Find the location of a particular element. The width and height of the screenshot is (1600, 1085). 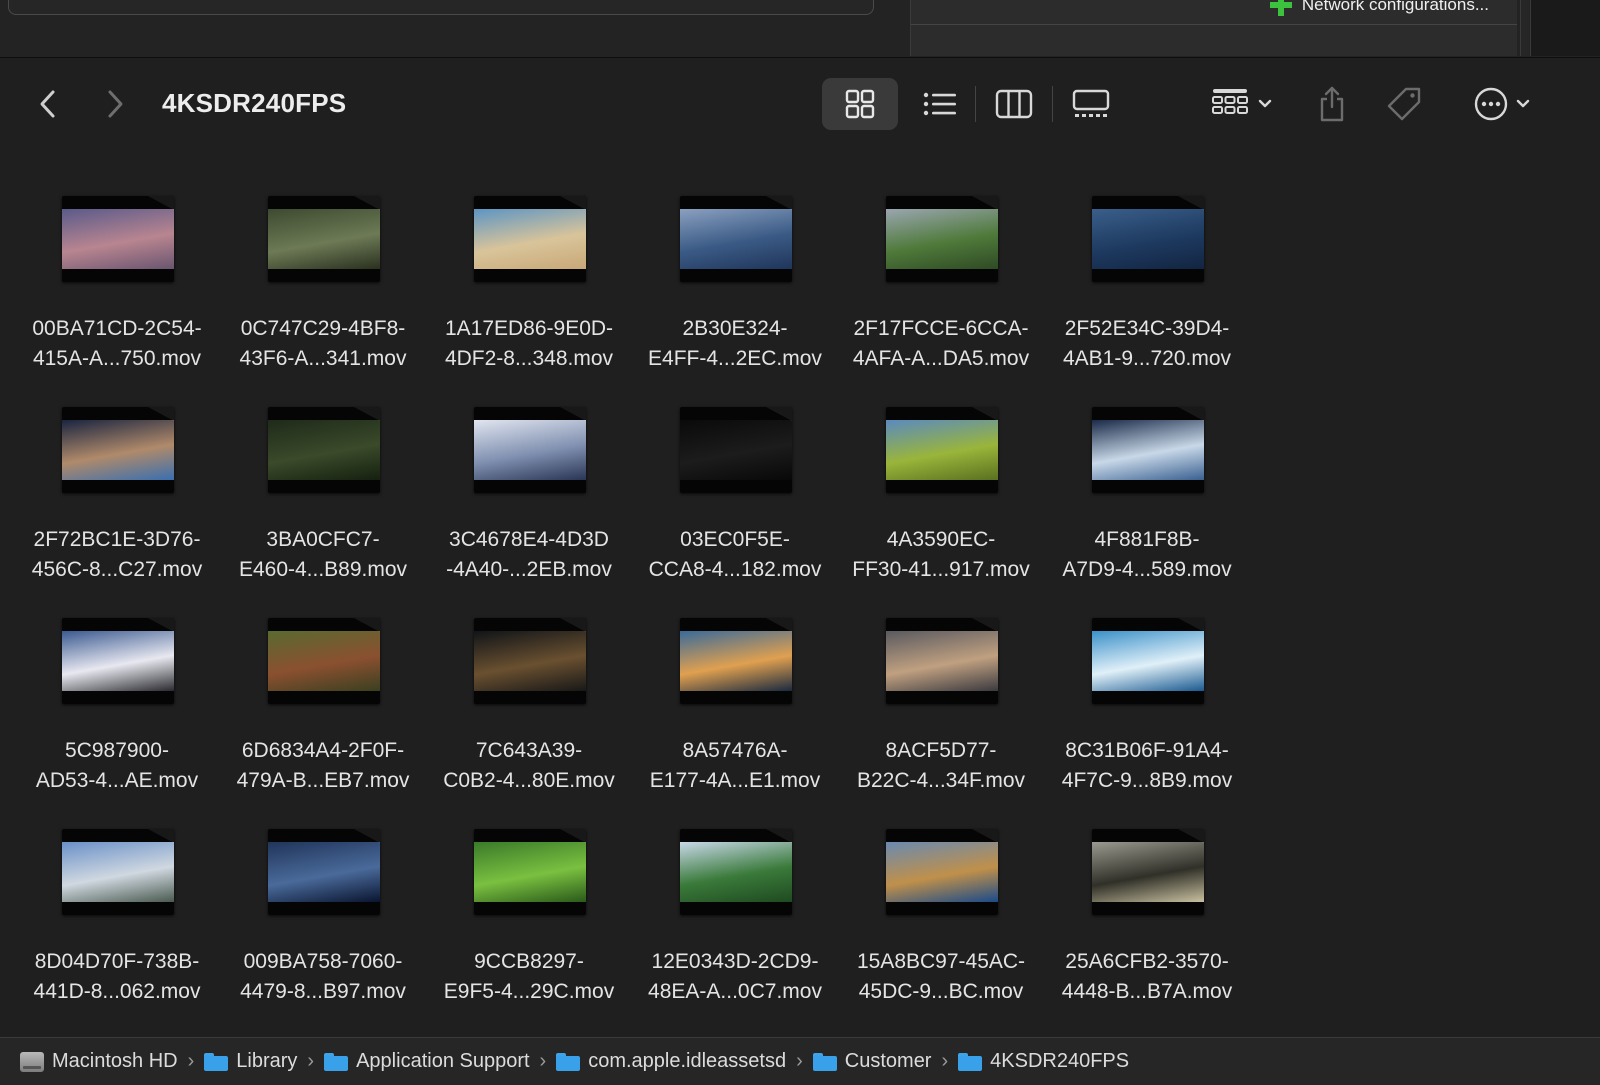

file-name-label: 03EC0F5E- CCA8-4...182.mov is located at coordinates (735, 554).